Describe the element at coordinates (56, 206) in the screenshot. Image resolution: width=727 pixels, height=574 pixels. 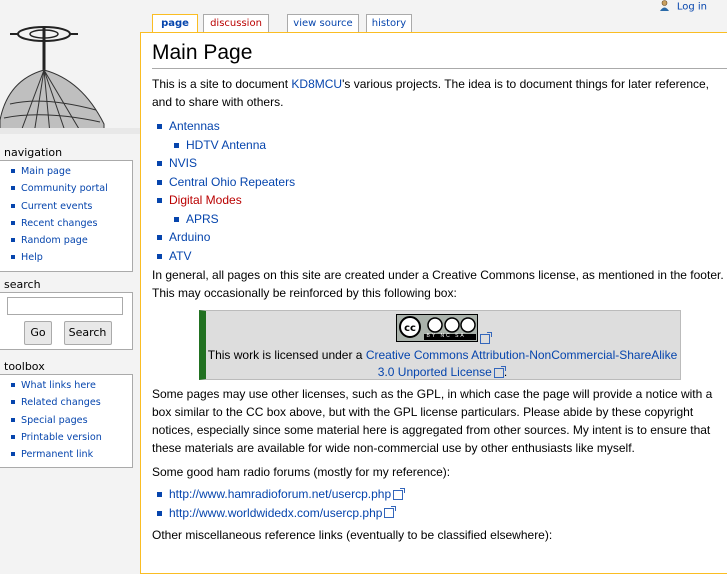
I see `sidebar-nav-link: Current events` at that location.